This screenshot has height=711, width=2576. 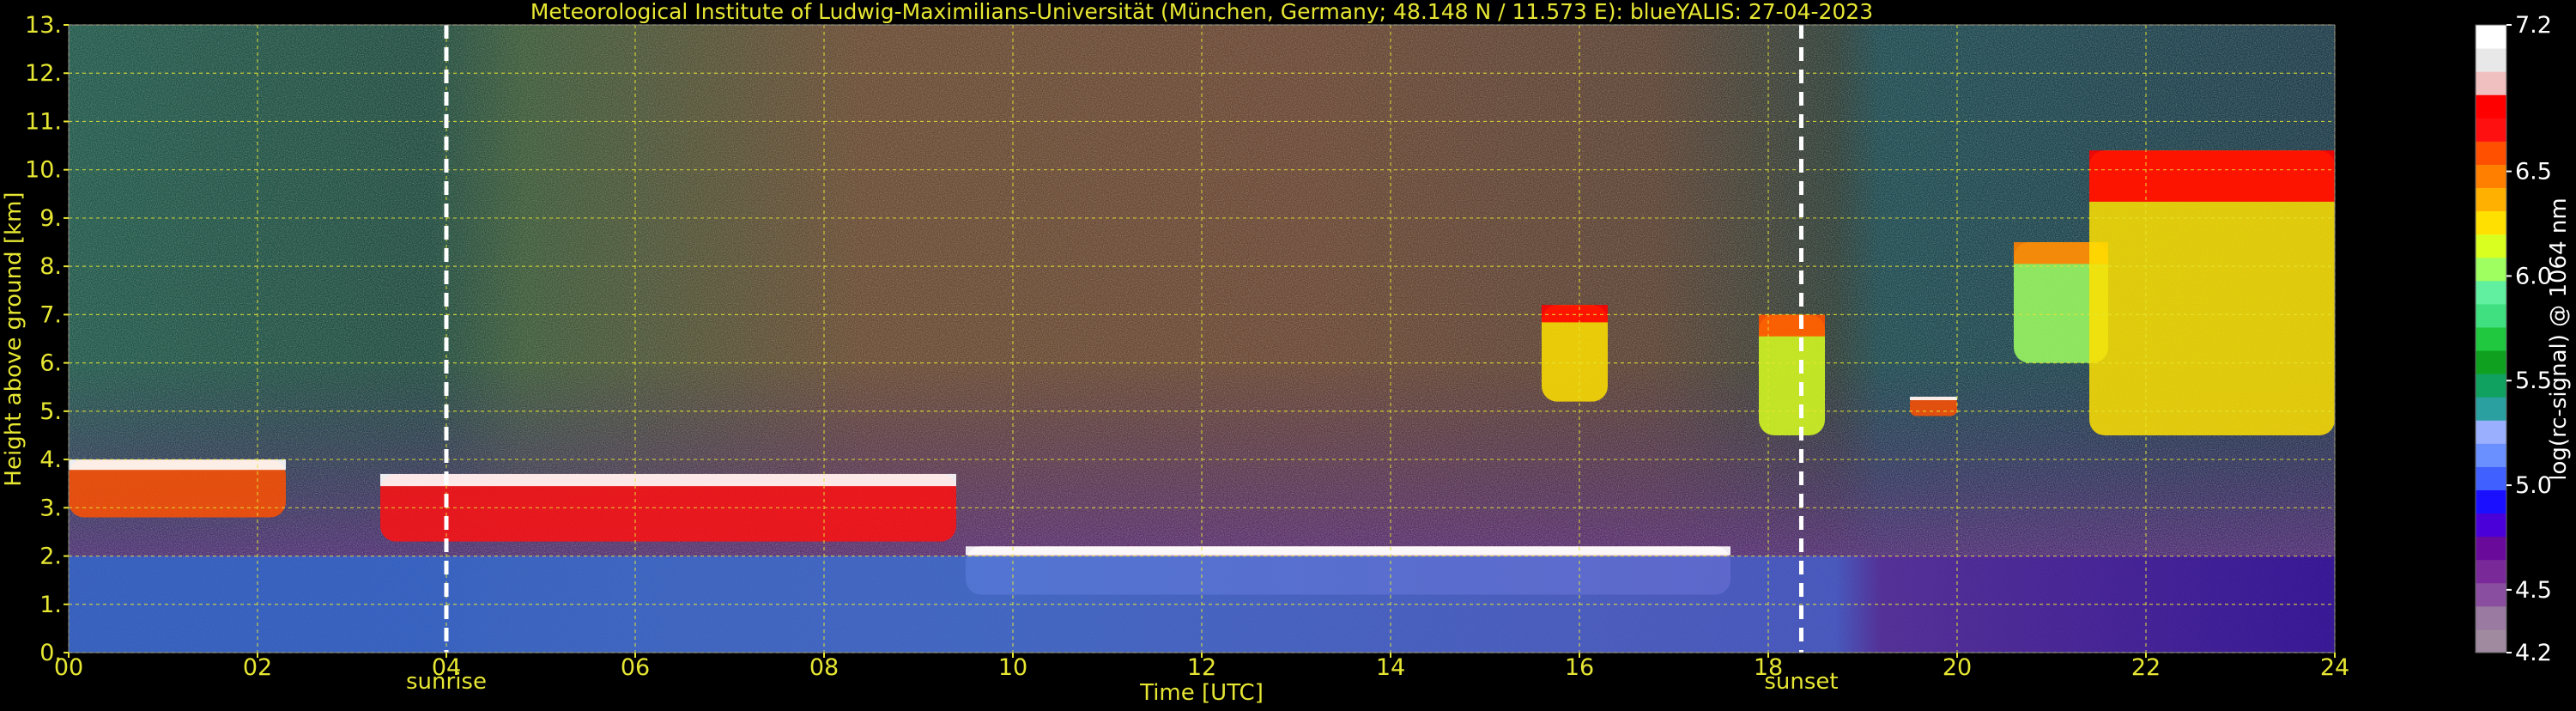 I want to click on colorbar-tick-label: 4.5, so click(x=2533, y=590).